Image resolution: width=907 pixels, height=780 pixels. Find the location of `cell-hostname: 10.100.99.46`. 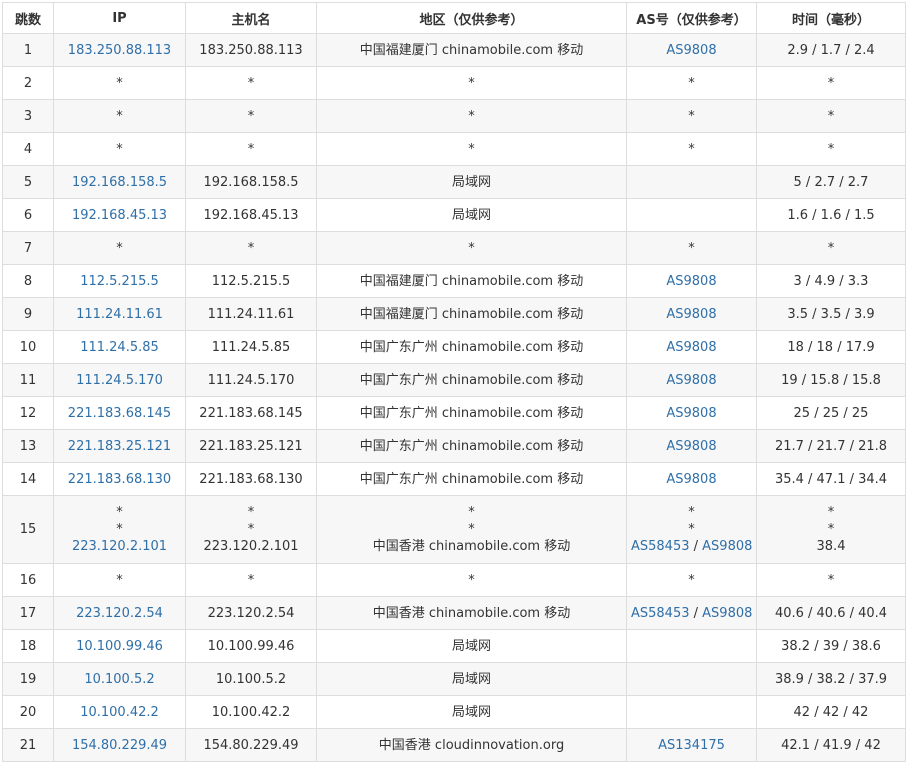

cell-hostname: 10.100.99.46 is located at coordinates (251, 646).